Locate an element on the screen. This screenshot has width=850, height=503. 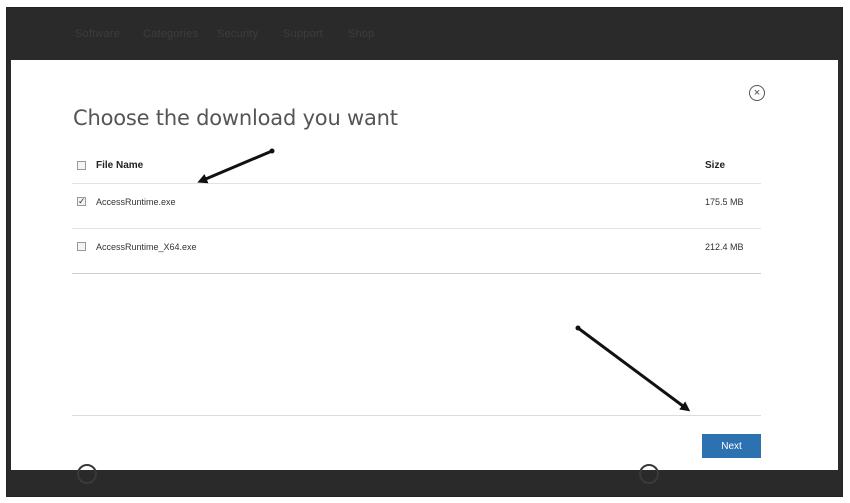
column-header-file-name: File Name is located at coordinates (120, 165).